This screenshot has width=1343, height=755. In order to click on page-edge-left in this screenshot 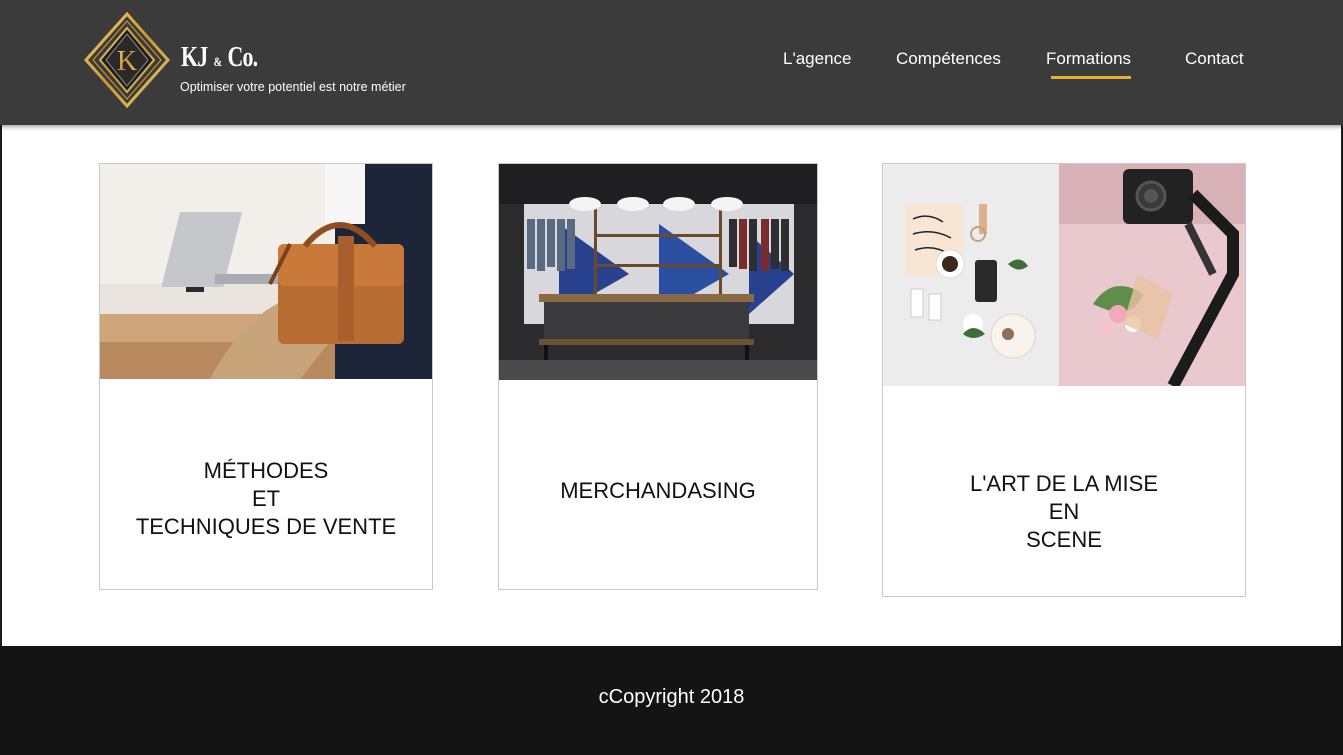, I will do `click(1, 385)`.